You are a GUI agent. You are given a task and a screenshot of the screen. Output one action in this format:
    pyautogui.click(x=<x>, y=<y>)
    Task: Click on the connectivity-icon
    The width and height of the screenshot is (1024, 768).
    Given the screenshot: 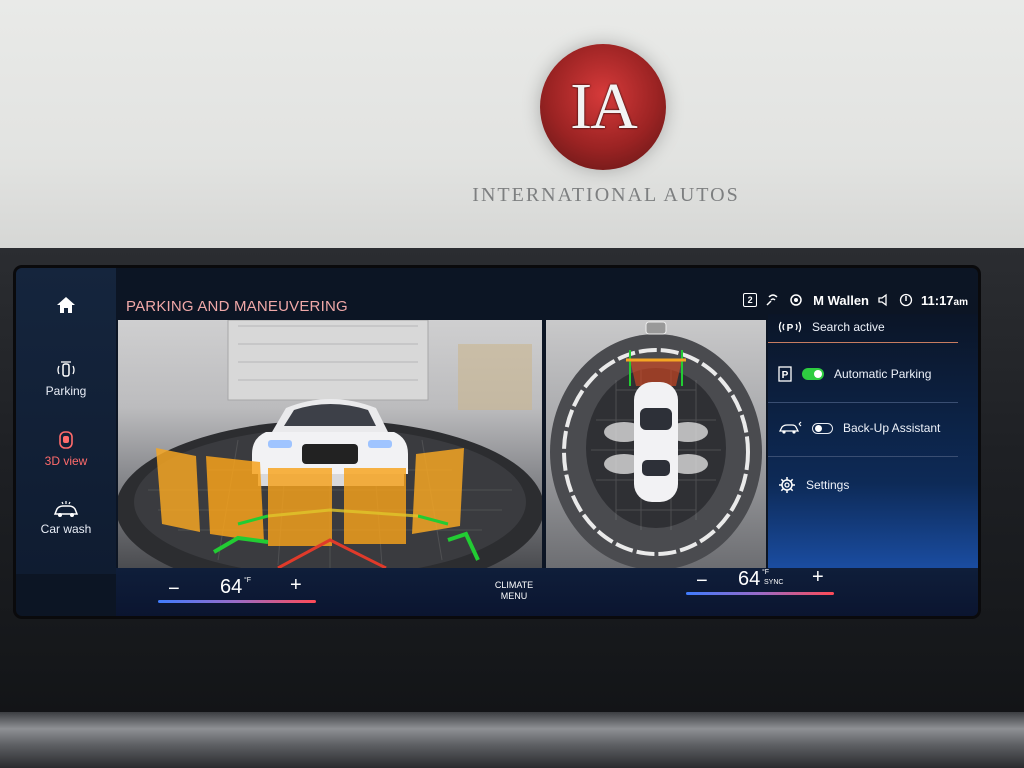 What is the action you would take?
    pyautogui.click(x=772, y=300)
    